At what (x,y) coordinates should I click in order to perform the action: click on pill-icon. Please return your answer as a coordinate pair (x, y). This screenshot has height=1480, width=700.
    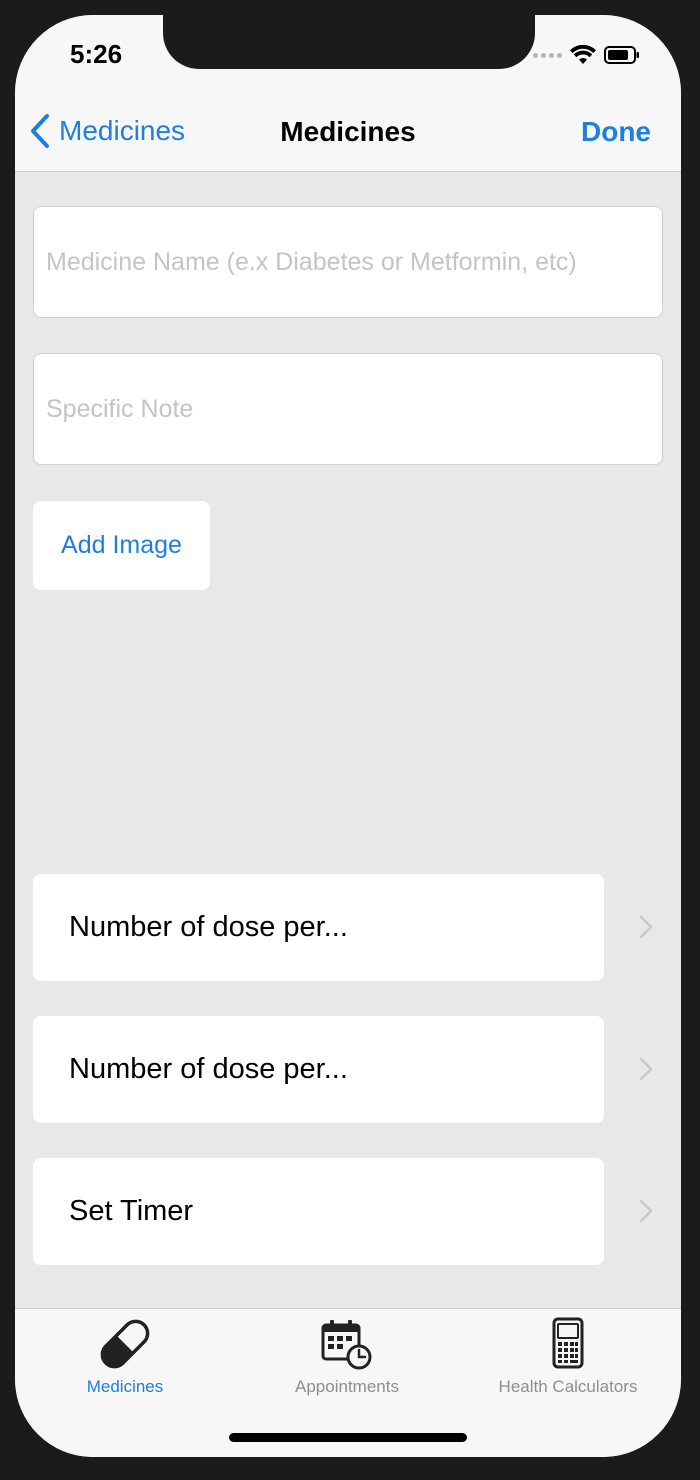
    Looking at the image, I should click on (125, 1344).